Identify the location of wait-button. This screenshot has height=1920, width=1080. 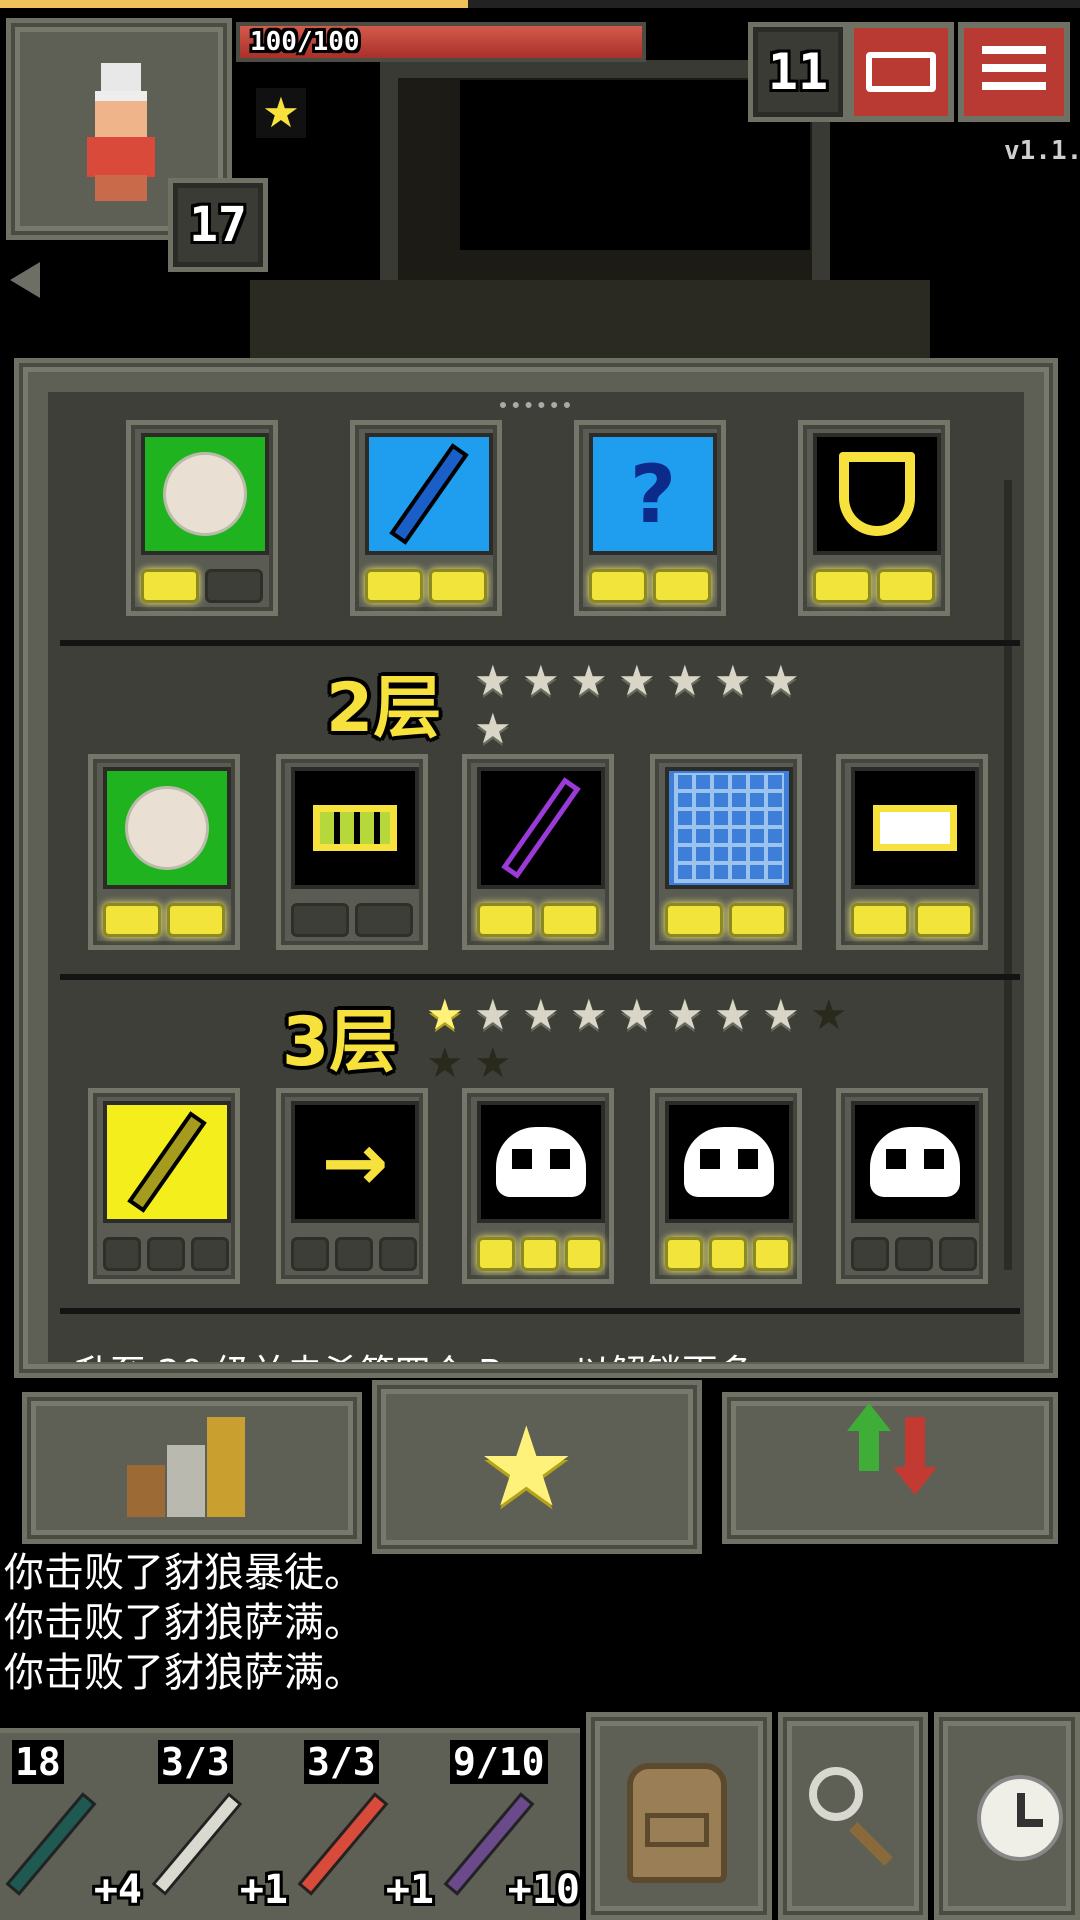
(1007, 1816).